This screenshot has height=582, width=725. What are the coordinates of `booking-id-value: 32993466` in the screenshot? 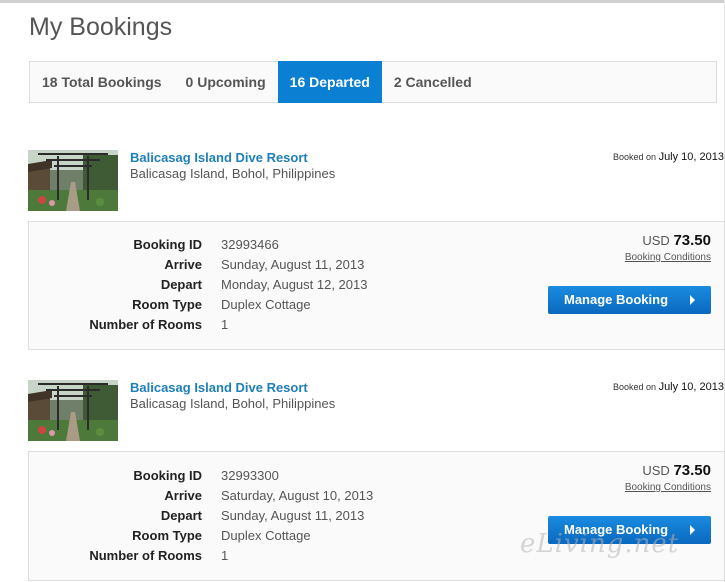 It's located at (250, 244).